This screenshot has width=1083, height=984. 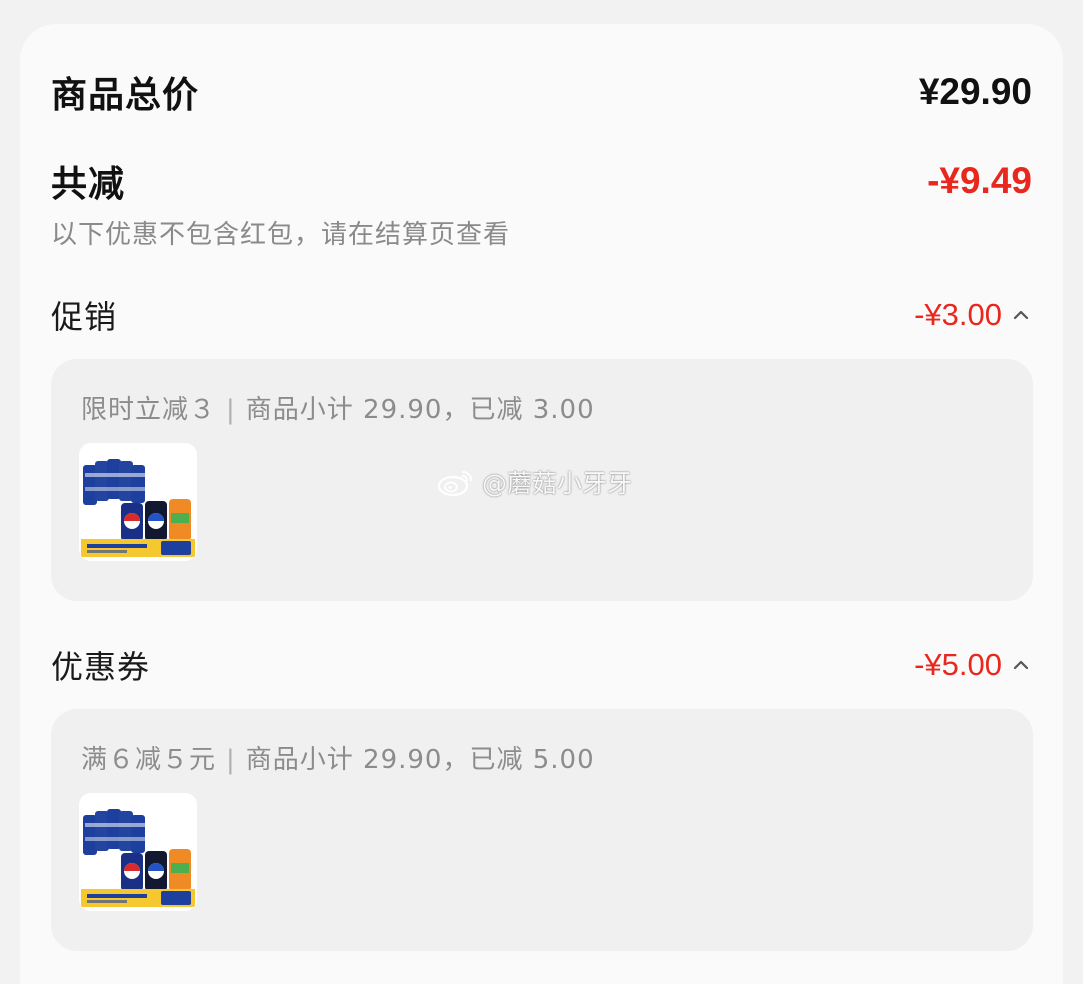 What do you see at coordinates (557, 483) in the screenshot?
I see `watermark-text: @蘑菇小牙牙` at bounding box center [557, 483].